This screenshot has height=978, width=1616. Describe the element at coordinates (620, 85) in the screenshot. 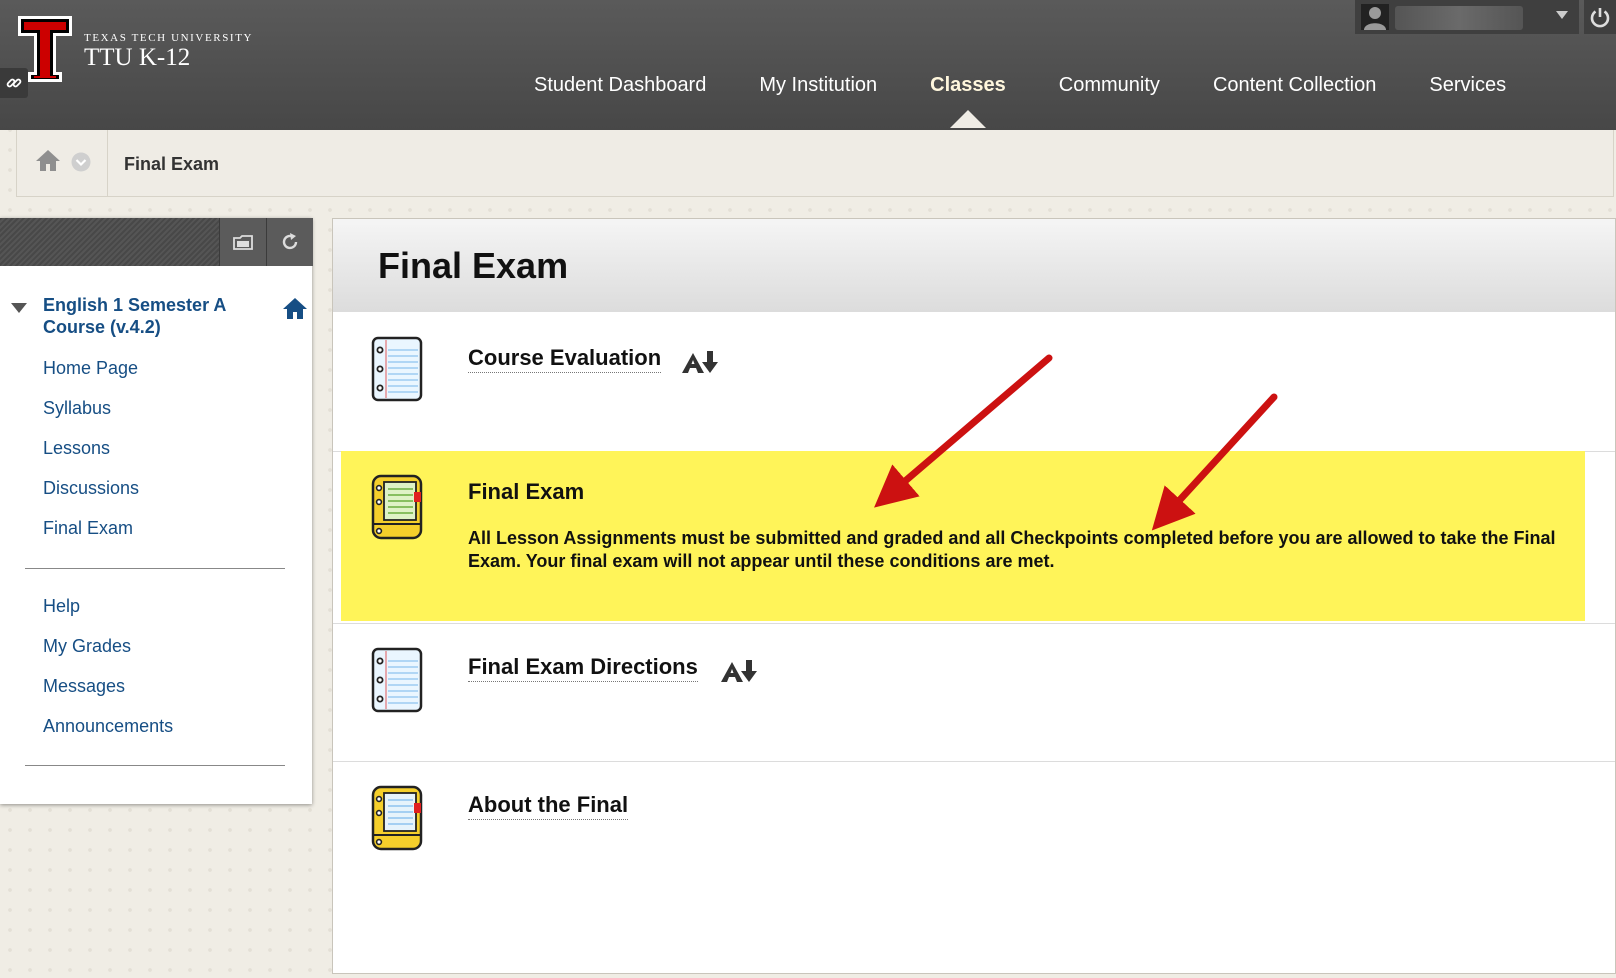

I see `tab-student-dashboard: Student Dashboard` at that location.